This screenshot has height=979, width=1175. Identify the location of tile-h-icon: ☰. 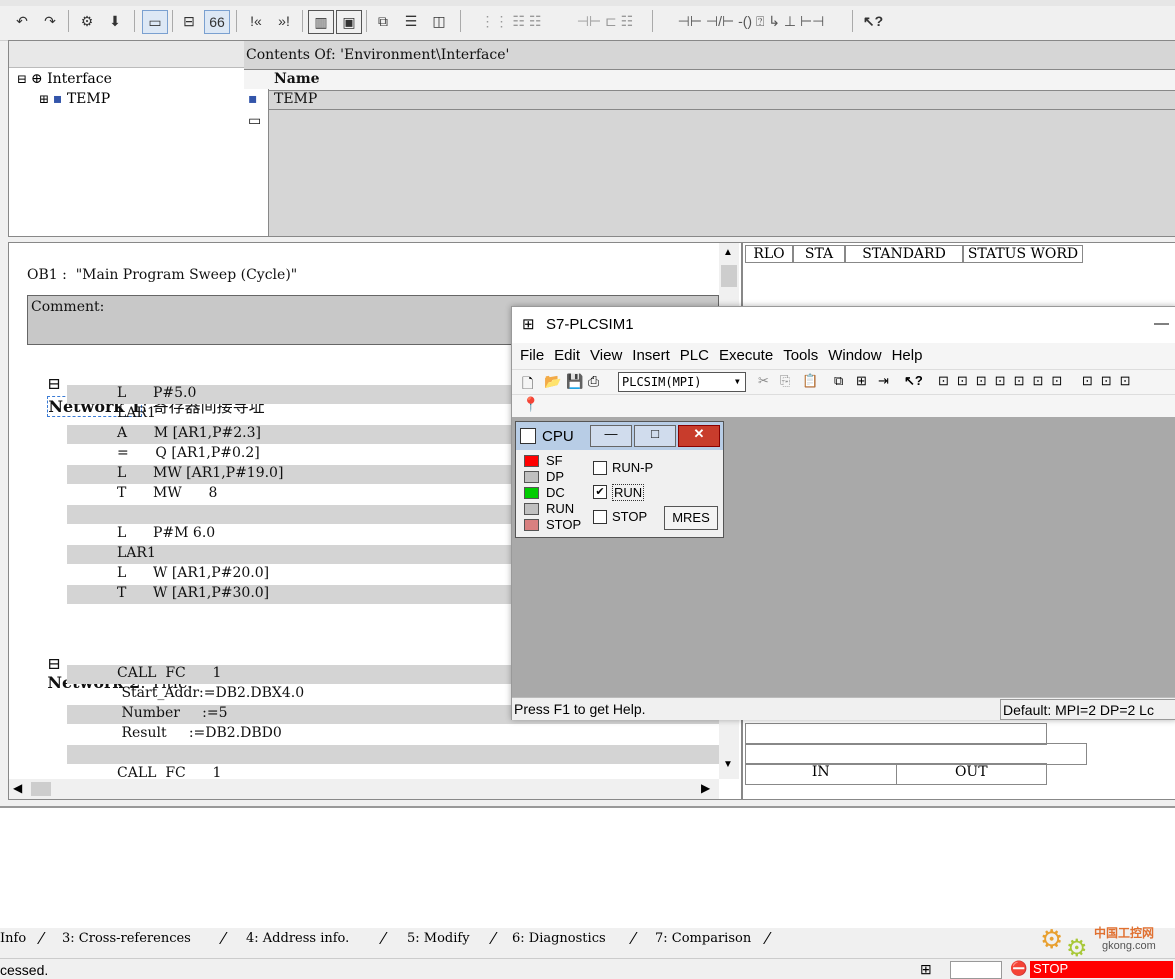
(411, 21).